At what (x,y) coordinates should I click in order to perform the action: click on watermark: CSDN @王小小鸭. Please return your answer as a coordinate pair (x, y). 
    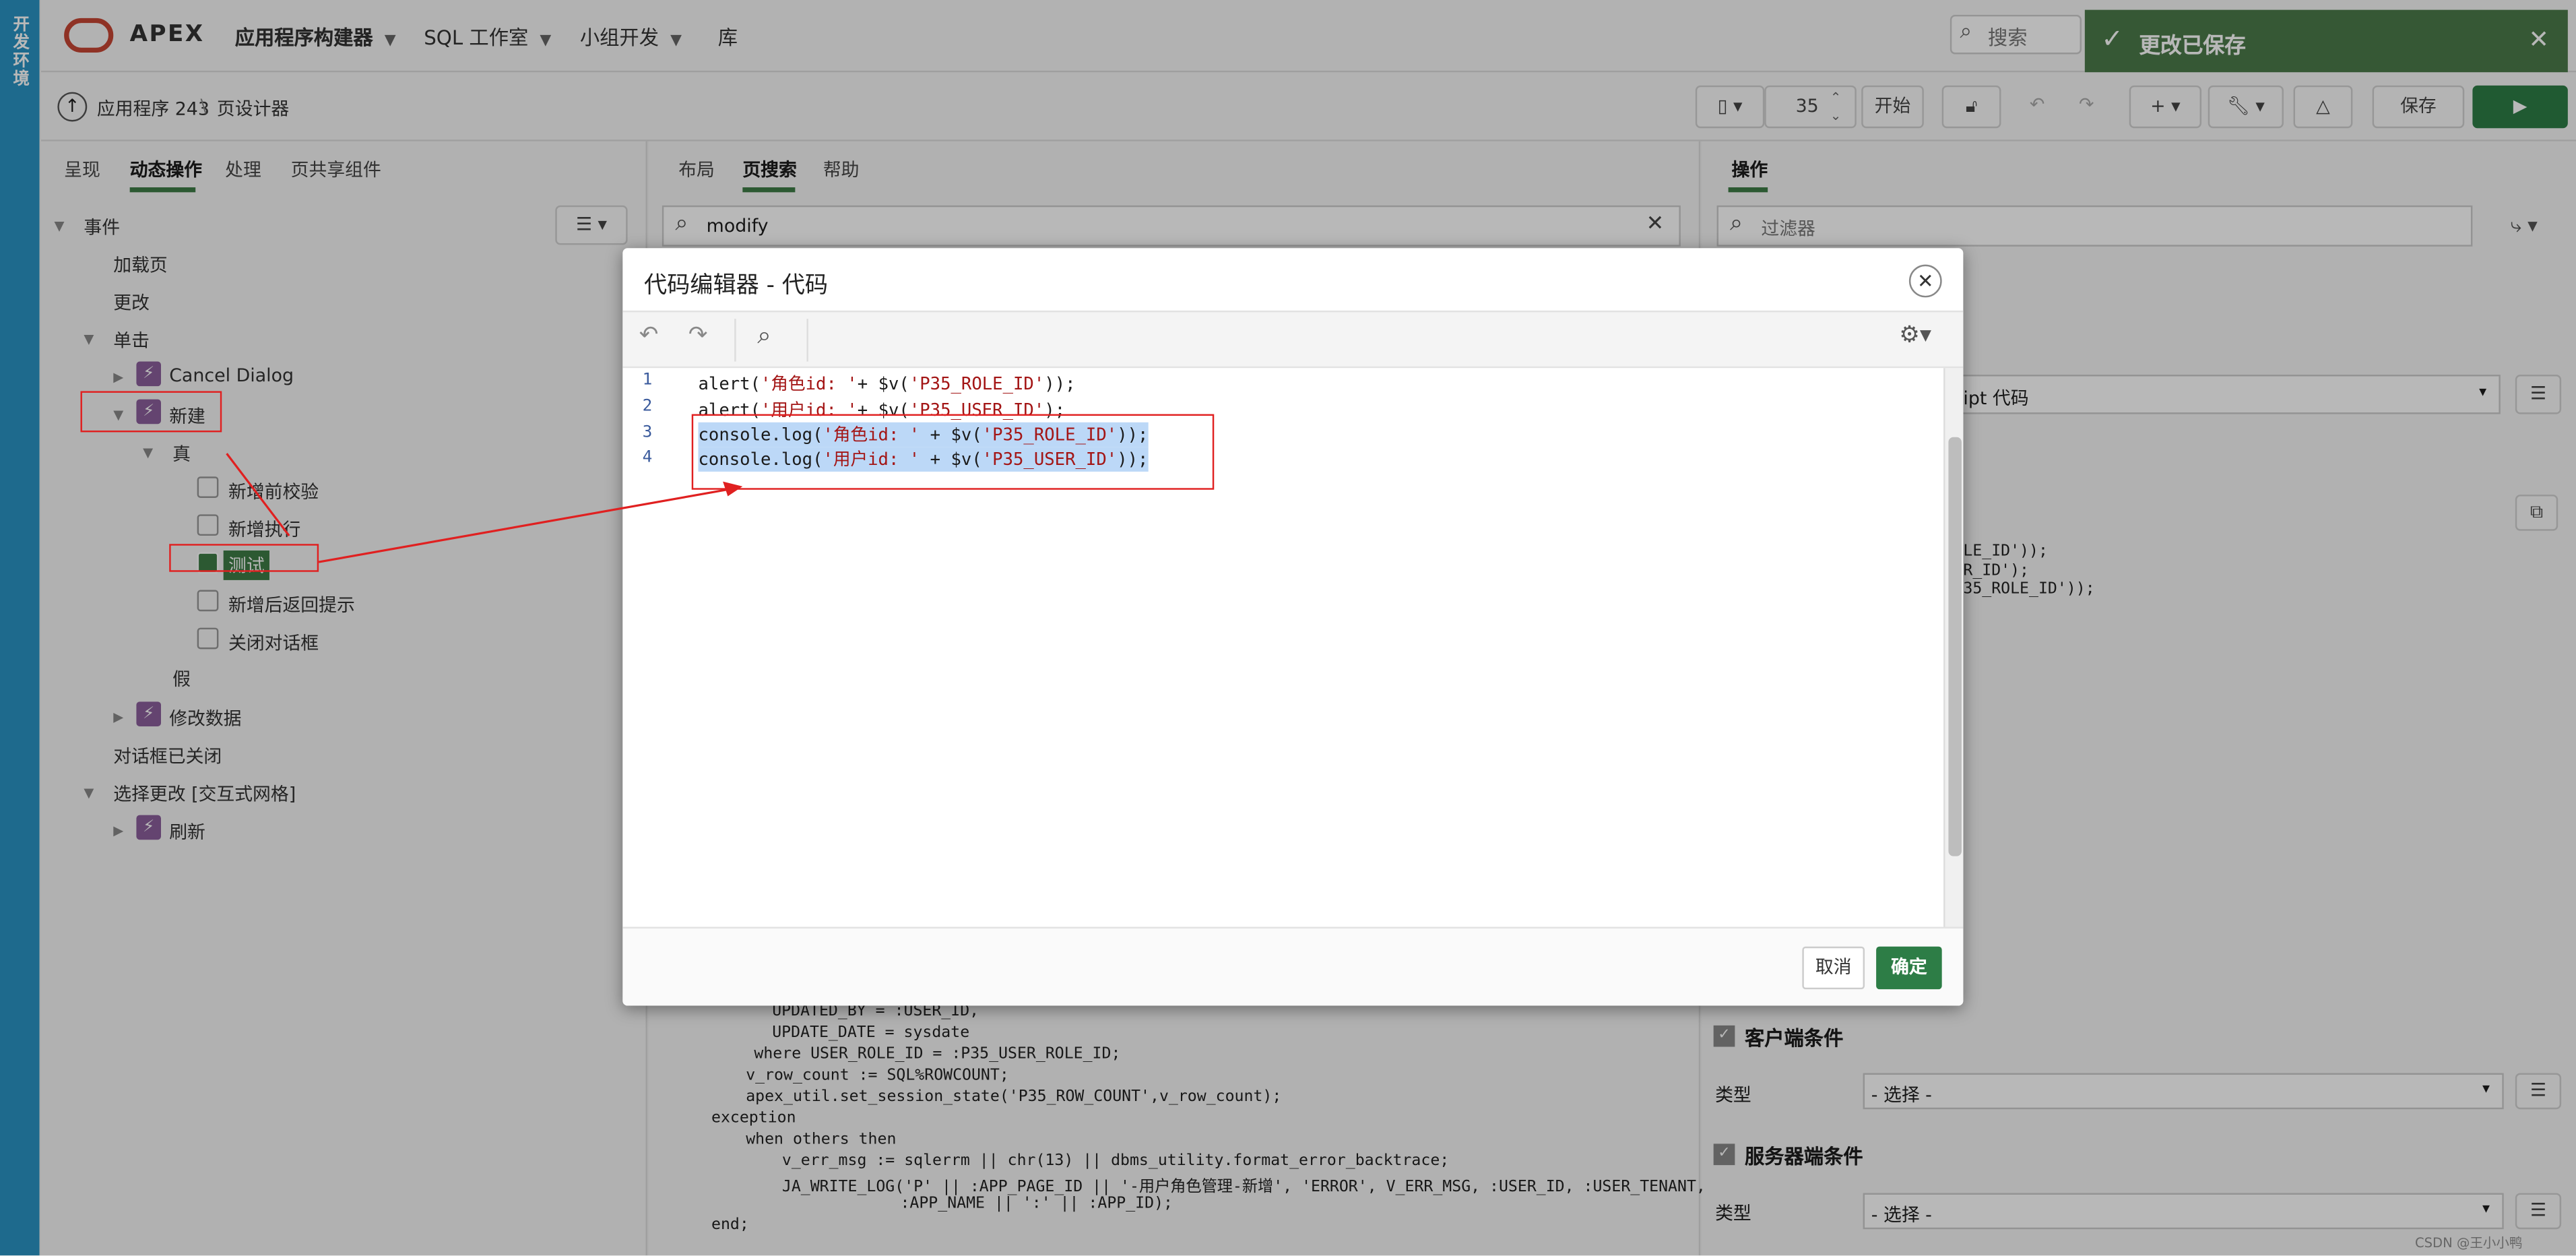
    Looking at the image, I should click on (2469, 1243).